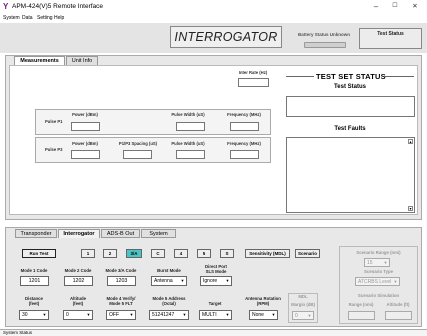 The height and width of the screenshot is (336, 427). I want to click on scenario-type-label: Scenario Type, so click(378, 271).